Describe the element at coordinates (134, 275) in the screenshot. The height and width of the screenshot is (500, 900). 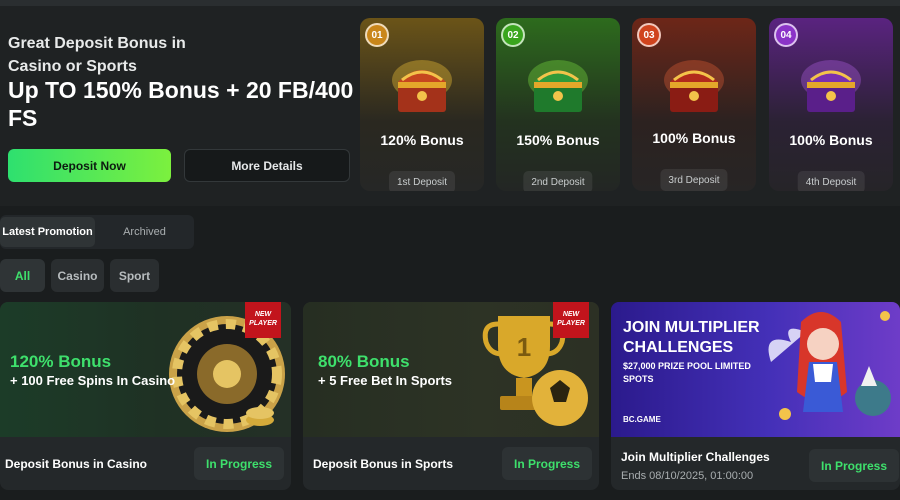
I see `filter-sport: Sport` at that location.